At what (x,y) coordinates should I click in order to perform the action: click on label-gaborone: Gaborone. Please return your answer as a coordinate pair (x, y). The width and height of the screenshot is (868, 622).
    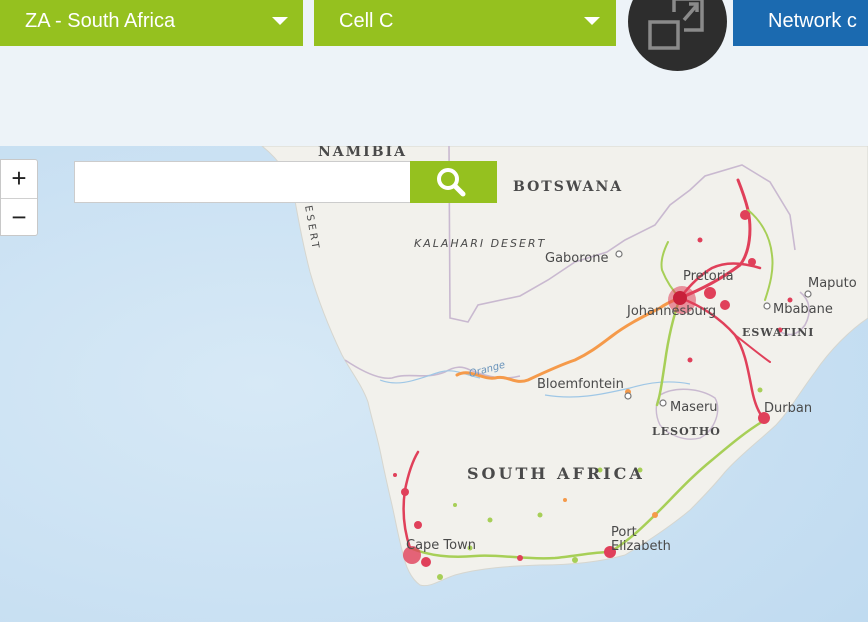
    Looking at the image, I should click on (577, 258).